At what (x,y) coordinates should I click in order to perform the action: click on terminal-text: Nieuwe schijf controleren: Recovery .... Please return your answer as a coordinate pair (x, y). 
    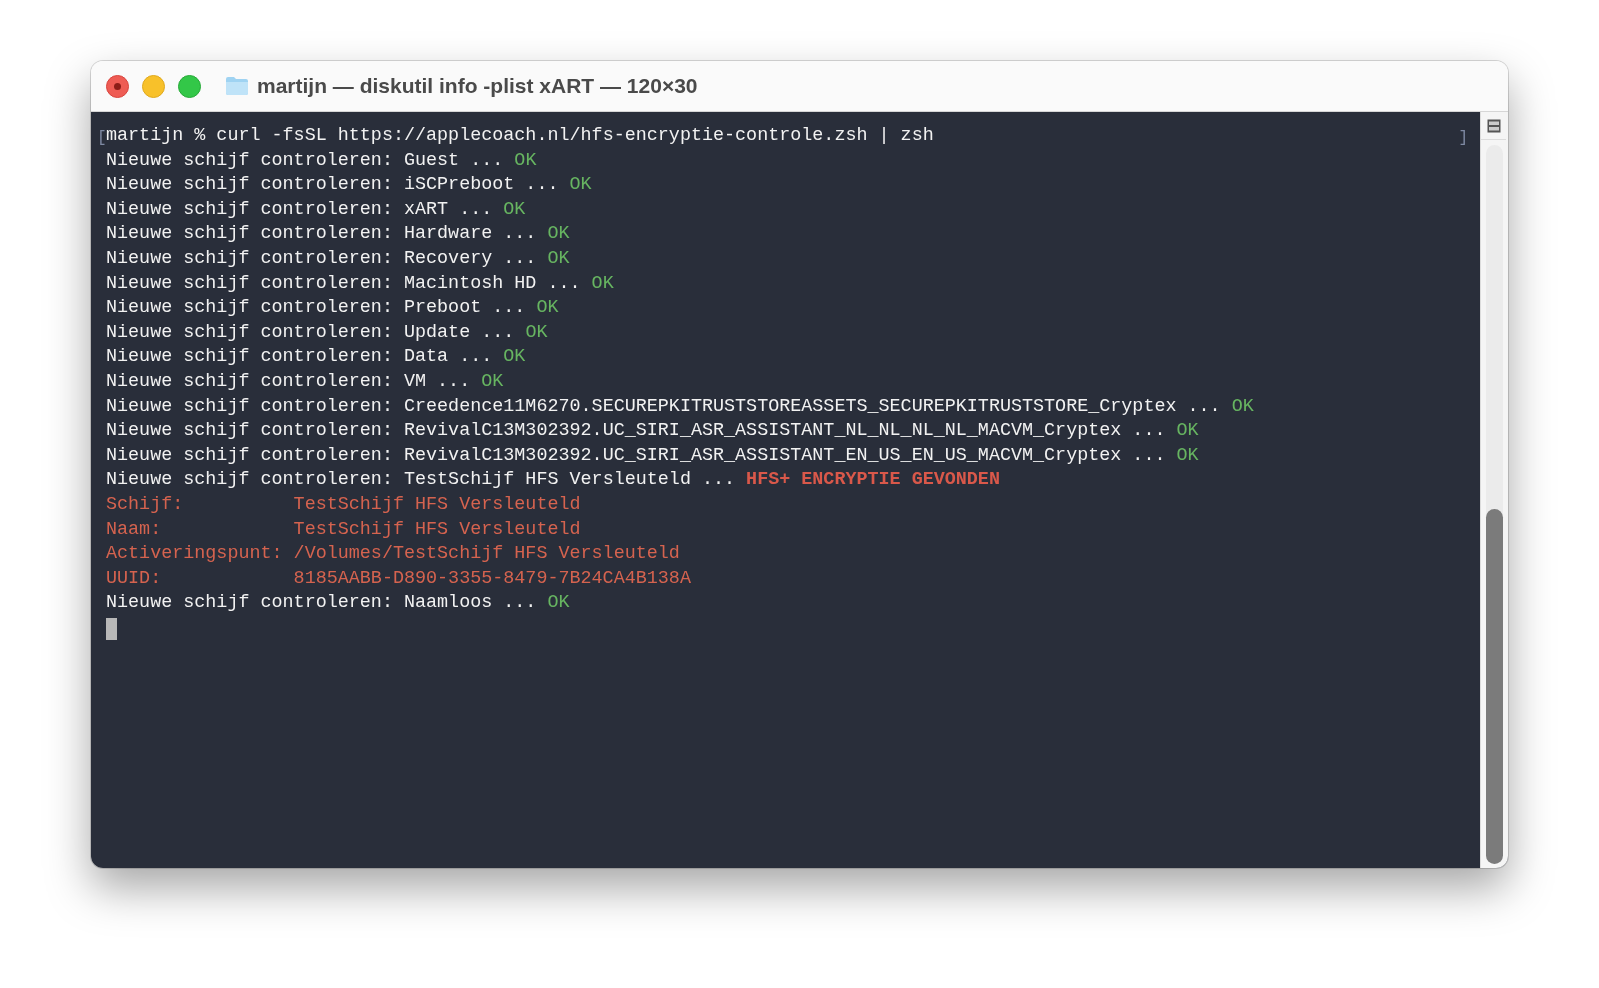
    Looking at the image, I should click on (321, 258).